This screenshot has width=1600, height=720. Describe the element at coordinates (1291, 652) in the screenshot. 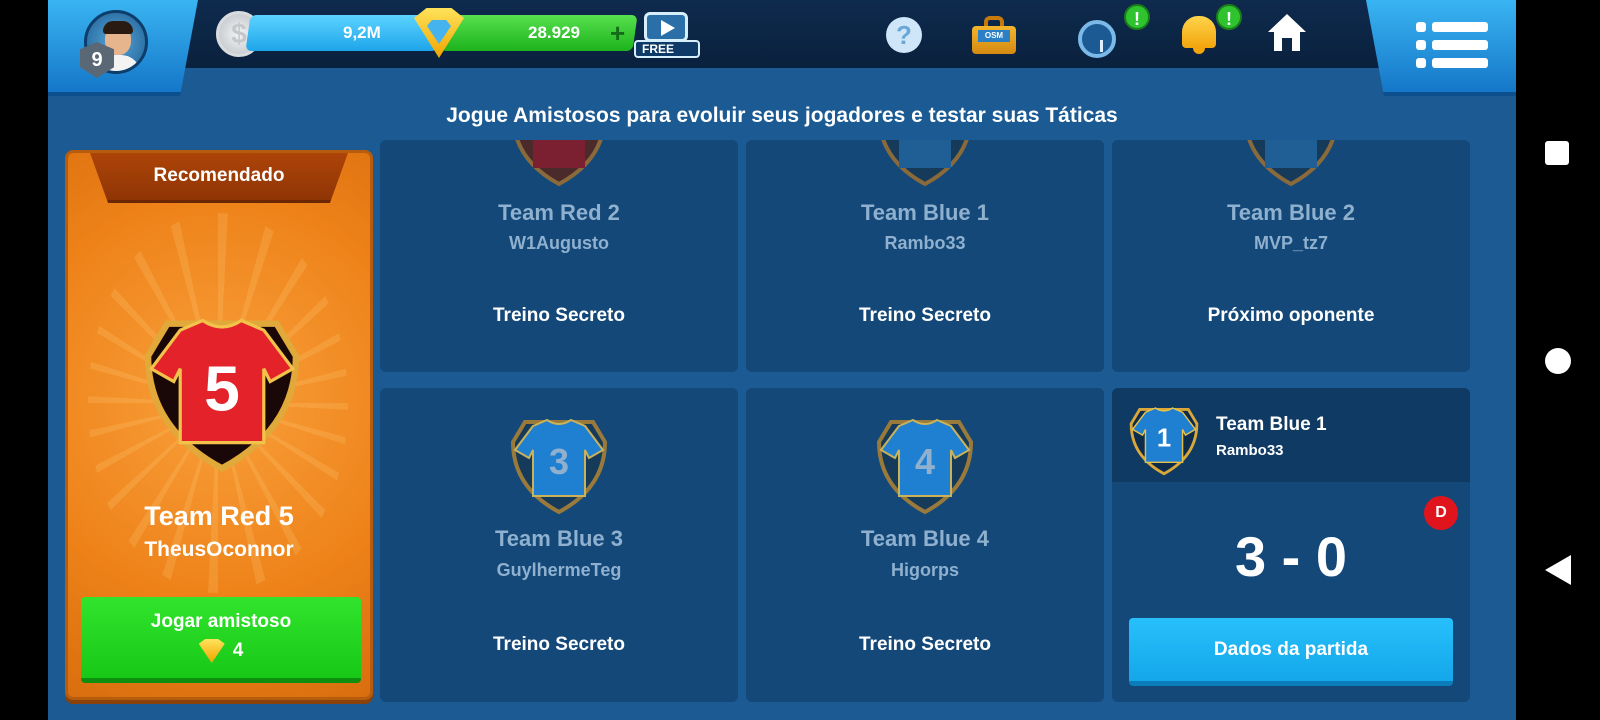

I see `match-data-button: Dados da partida` at that location.